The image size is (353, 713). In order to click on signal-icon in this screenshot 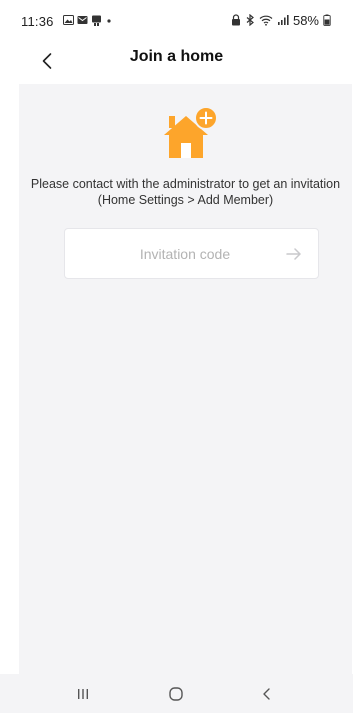, I will do `click(283, 20)`.